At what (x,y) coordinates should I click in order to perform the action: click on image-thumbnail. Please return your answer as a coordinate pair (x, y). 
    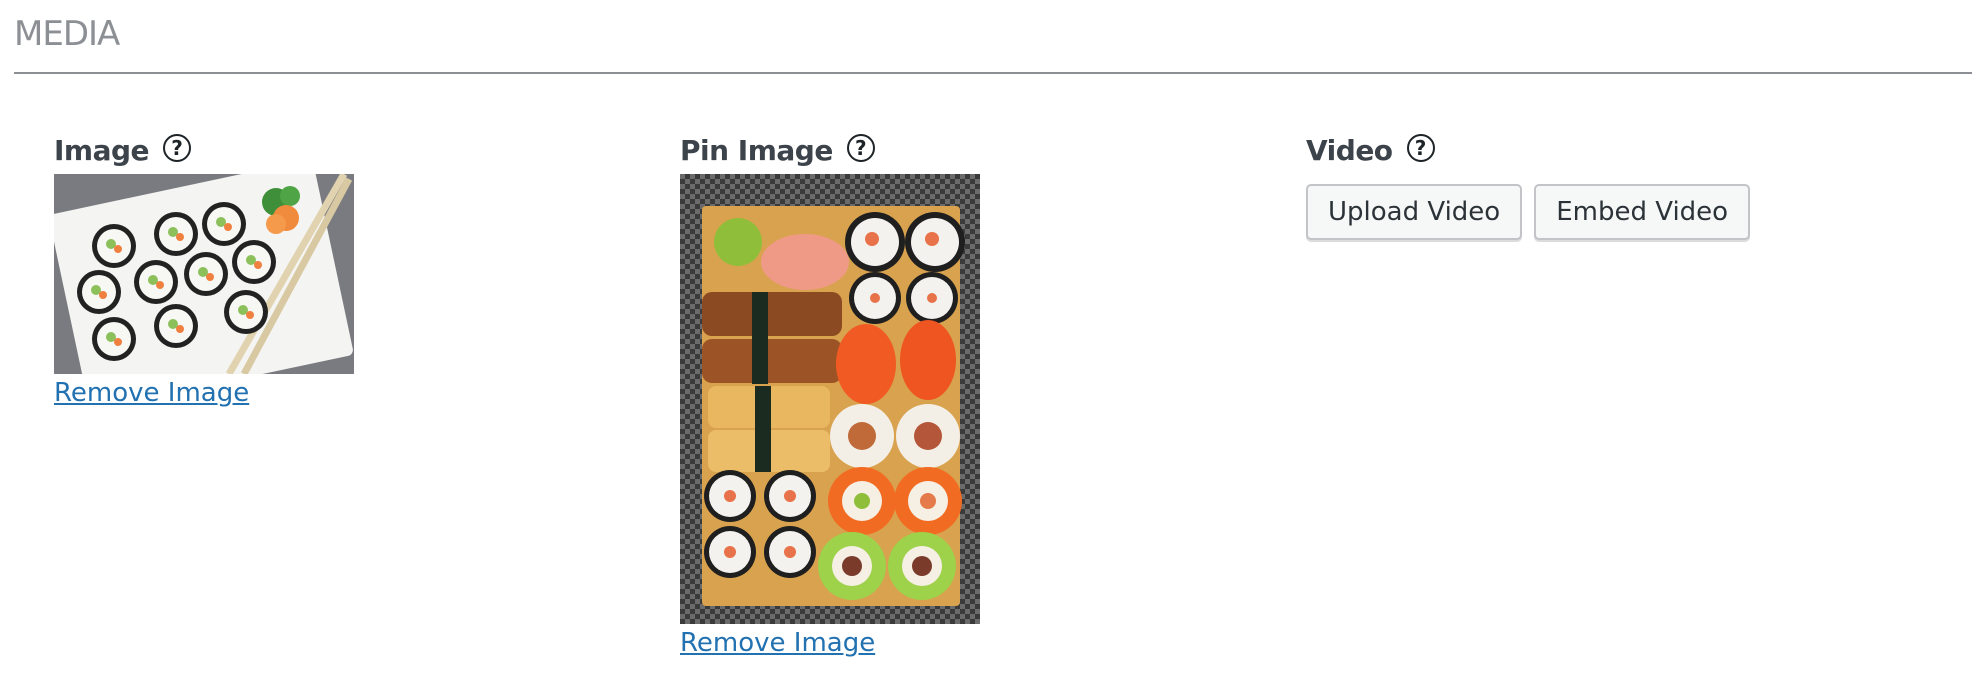
    Looking at the image, I should click on (204, 274).